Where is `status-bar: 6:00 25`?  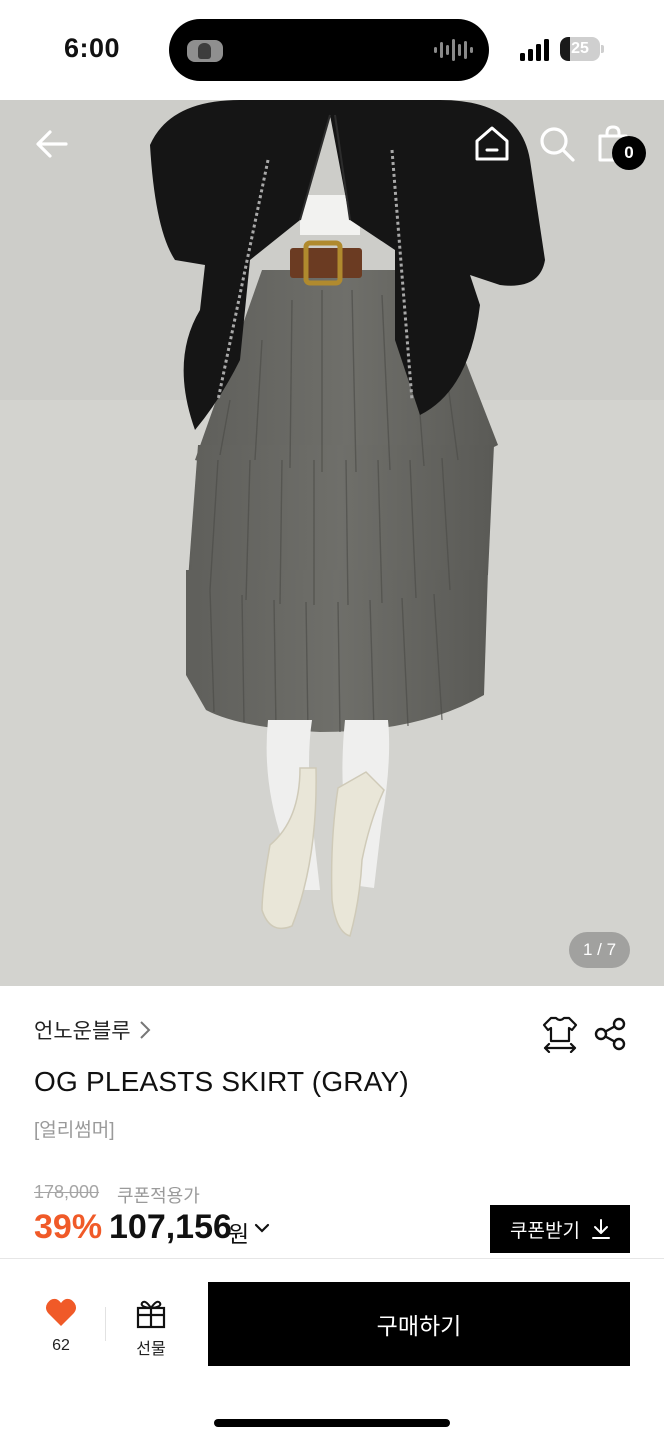
status-bar: 6:00 25 is located at coordinates (332, 50).